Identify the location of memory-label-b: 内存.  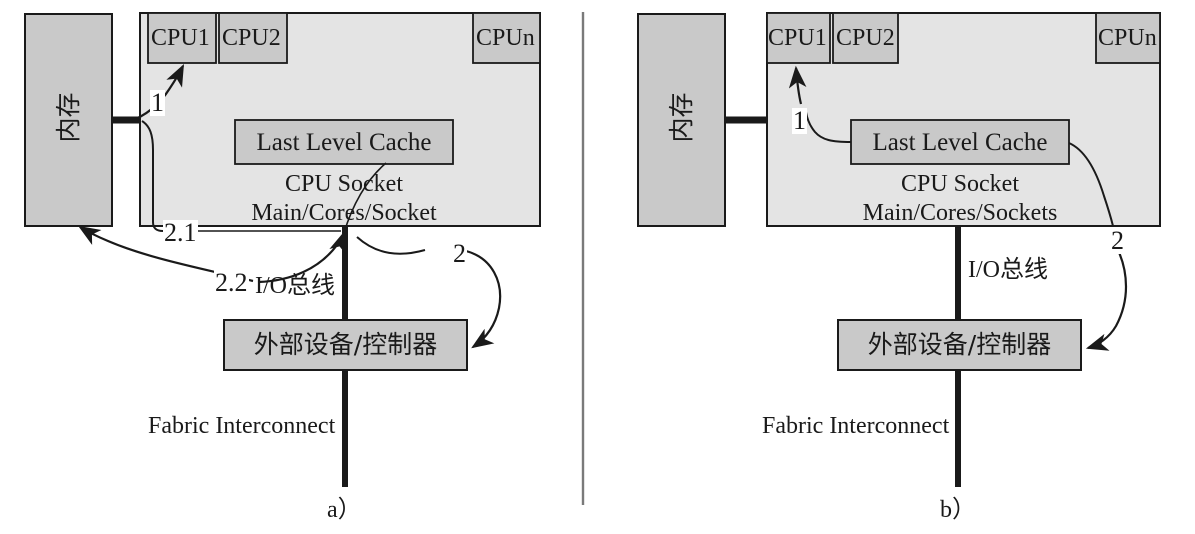
(681, 117).